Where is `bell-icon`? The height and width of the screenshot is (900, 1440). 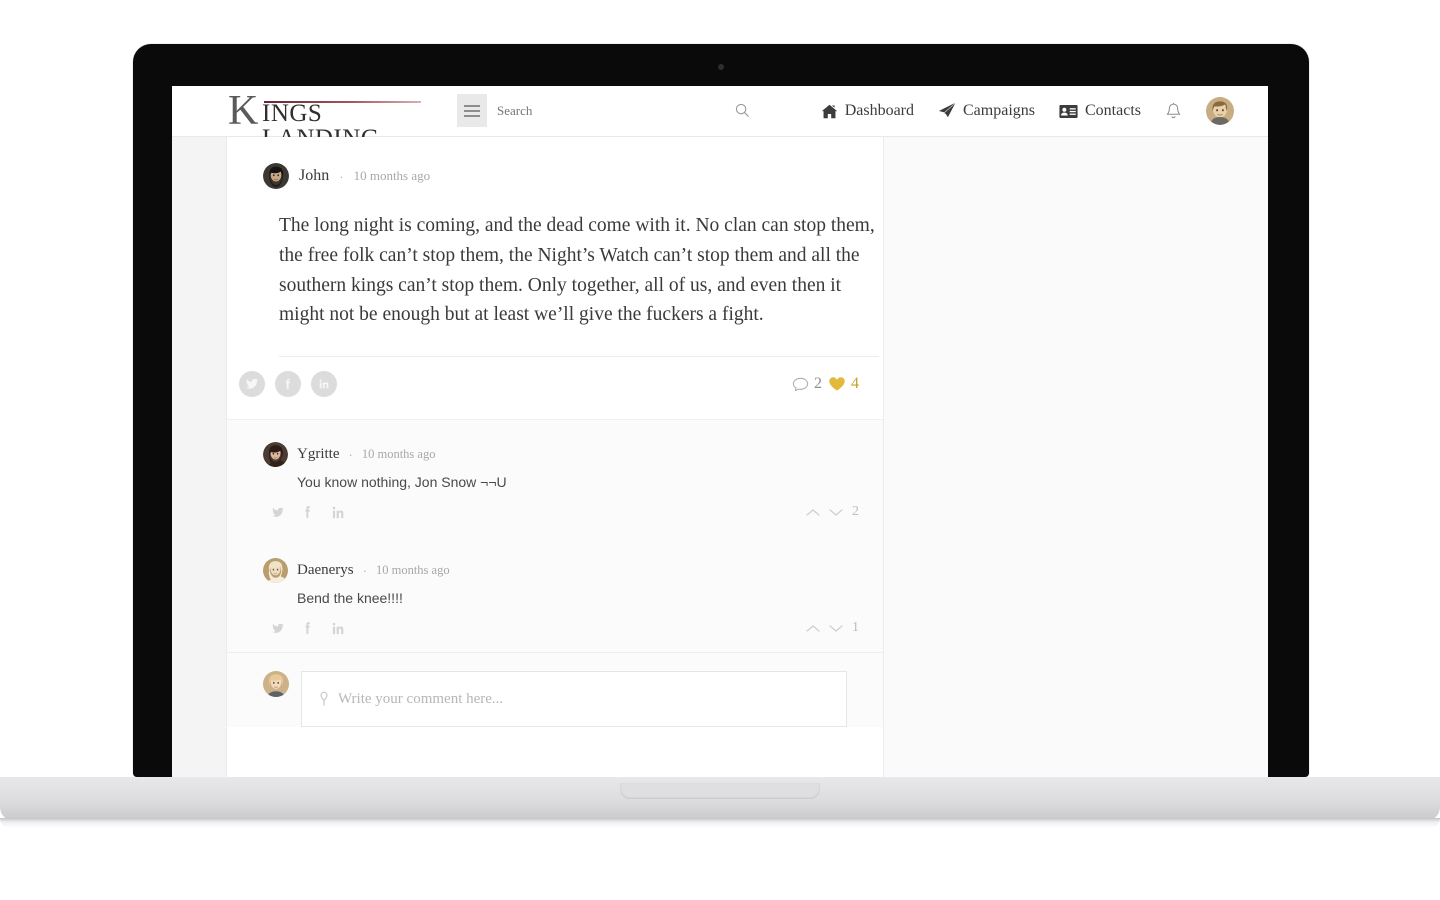 bell-icon is located at coordinates (1173, 111).